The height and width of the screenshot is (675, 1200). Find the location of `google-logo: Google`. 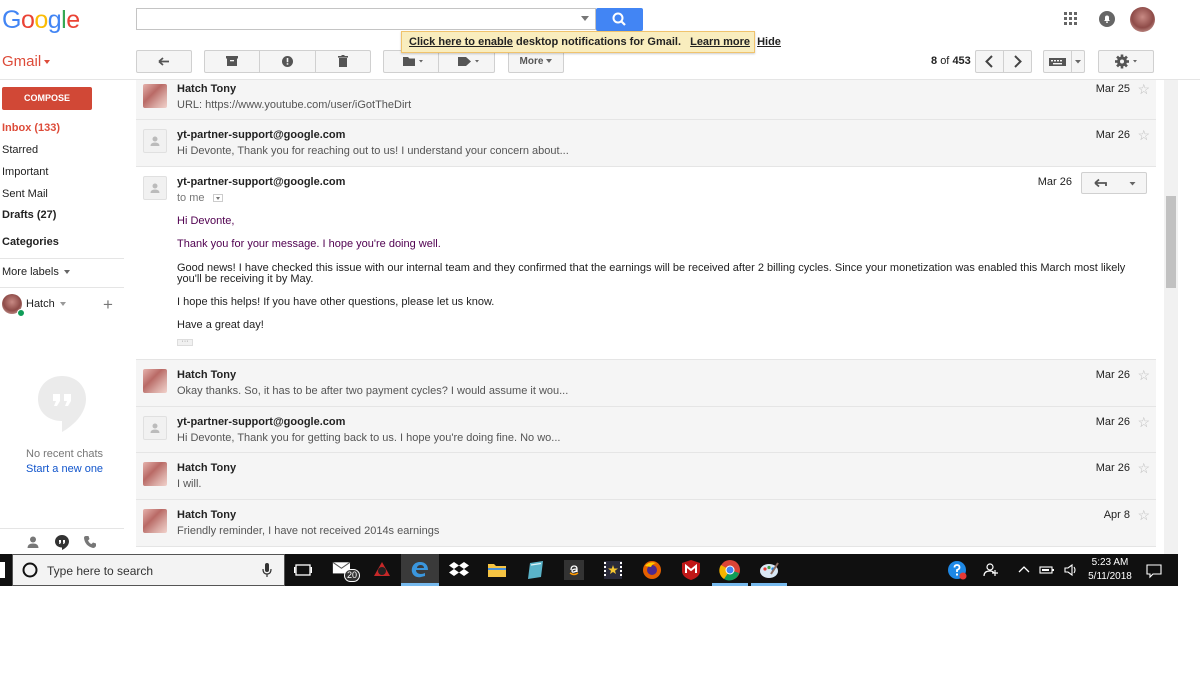

google-logo: Google is located at coordinates (41, 20).